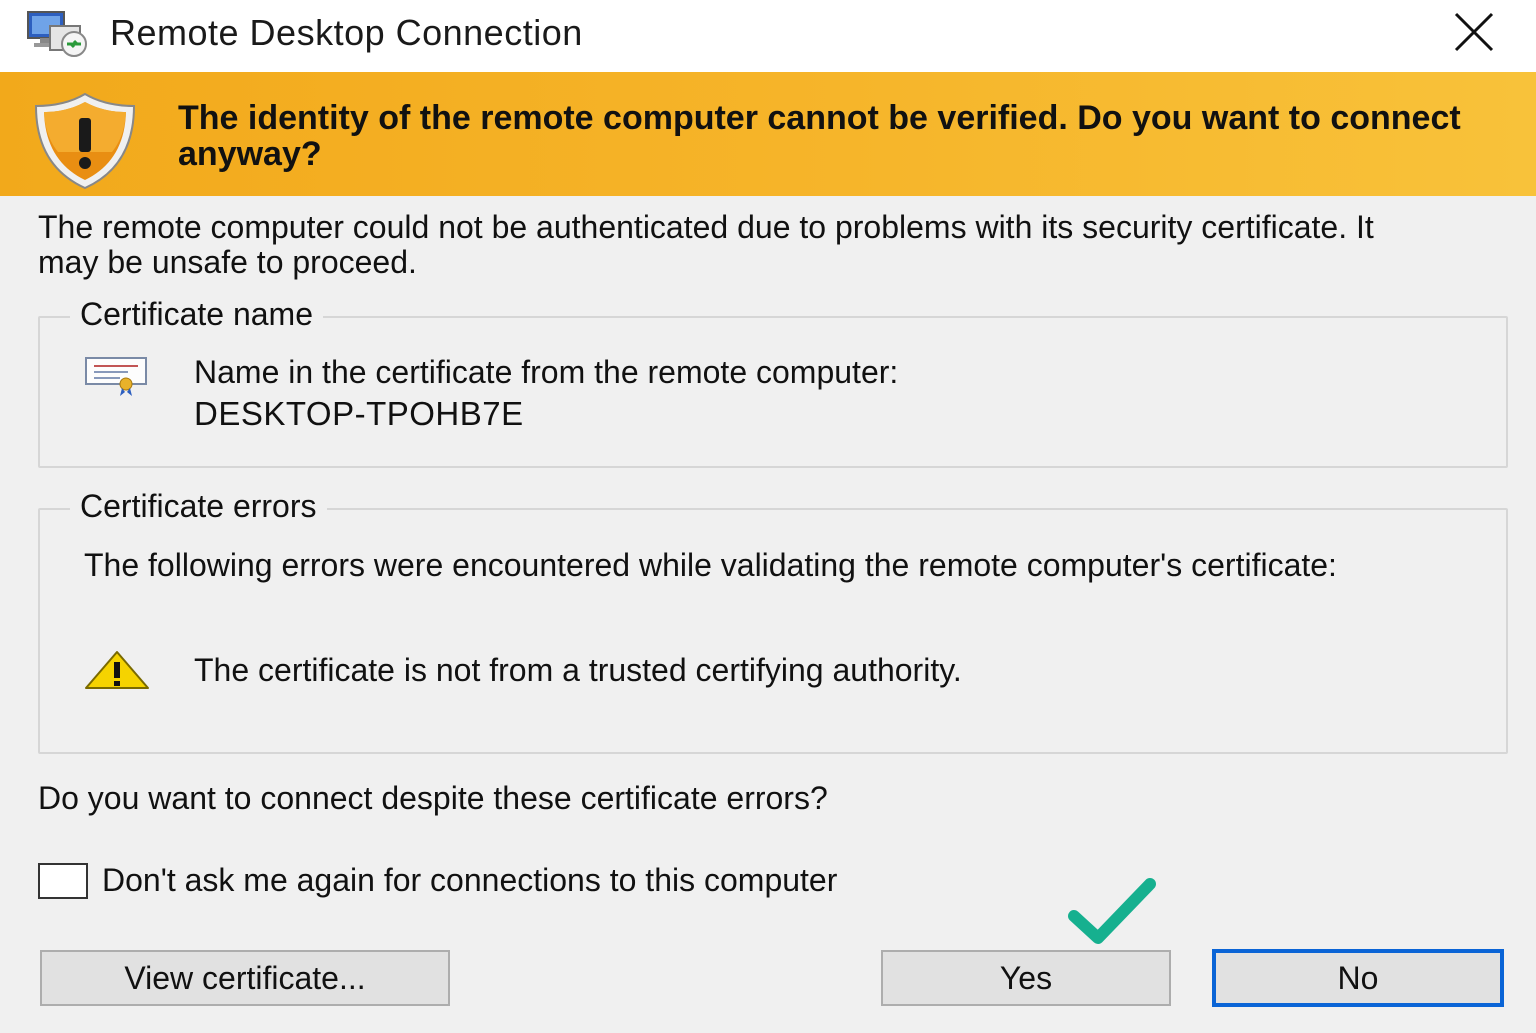 Image resolution: width=1536 pixels, height=1033 pixels. I want to click on window-title: Remote Desktop Connection, so click(346, 32).